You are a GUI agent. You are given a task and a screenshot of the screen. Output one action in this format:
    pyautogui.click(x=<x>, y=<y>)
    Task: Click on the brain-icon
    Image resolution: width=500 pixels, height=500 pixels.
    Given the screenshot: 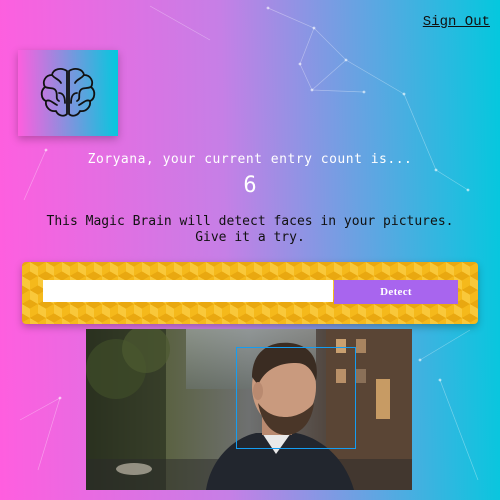 What is the action you would take?
    pyautogui.click(x=68, y=92)
    